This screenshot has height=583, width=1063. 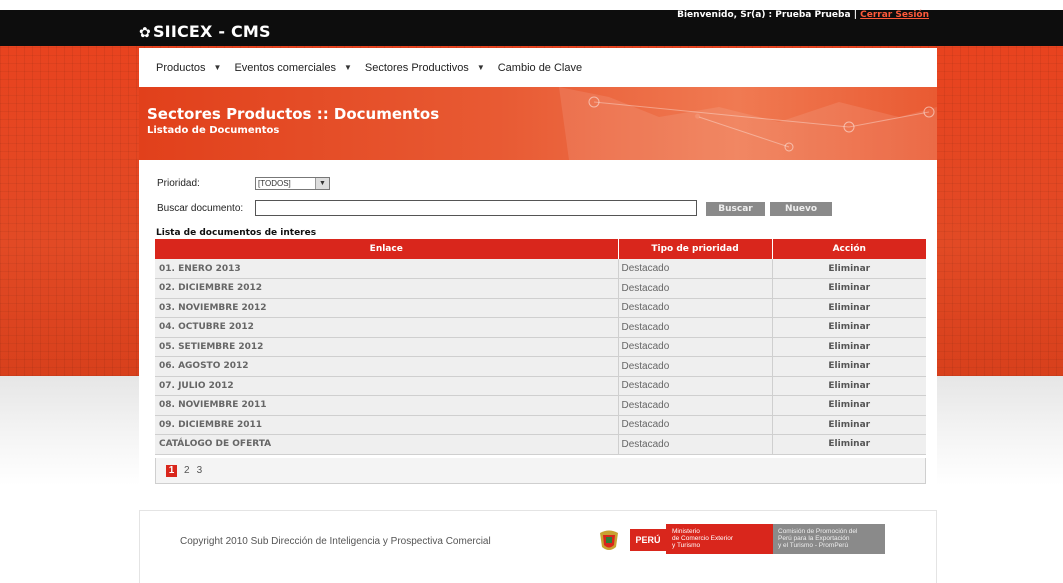 I want to click on promperu-line: Perú para la Exportación, so click(x=814, y=538).